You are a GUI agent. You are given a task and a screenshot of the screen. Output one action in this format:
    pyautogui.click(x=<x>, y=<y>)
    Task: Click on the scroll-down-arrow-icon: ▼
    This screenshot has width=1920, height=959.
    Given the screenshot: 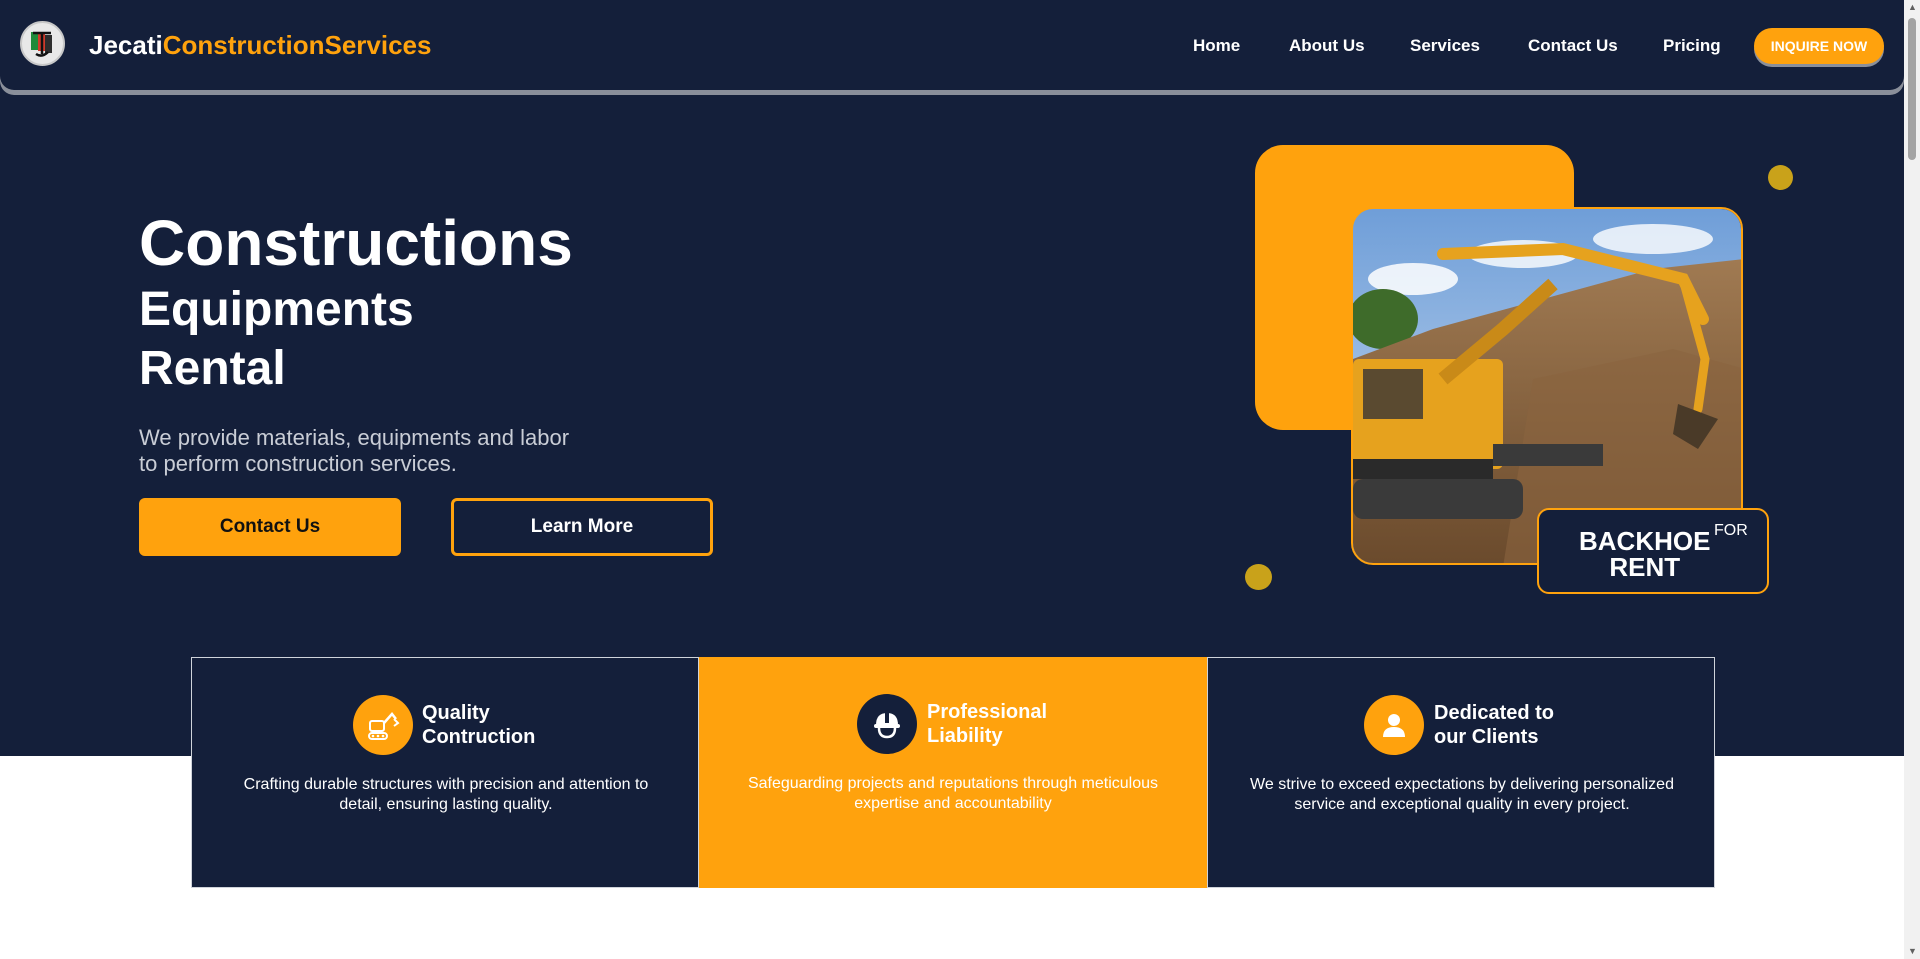 What is the action you would take?
    pyautogui.click(x=1912, y=951)
    